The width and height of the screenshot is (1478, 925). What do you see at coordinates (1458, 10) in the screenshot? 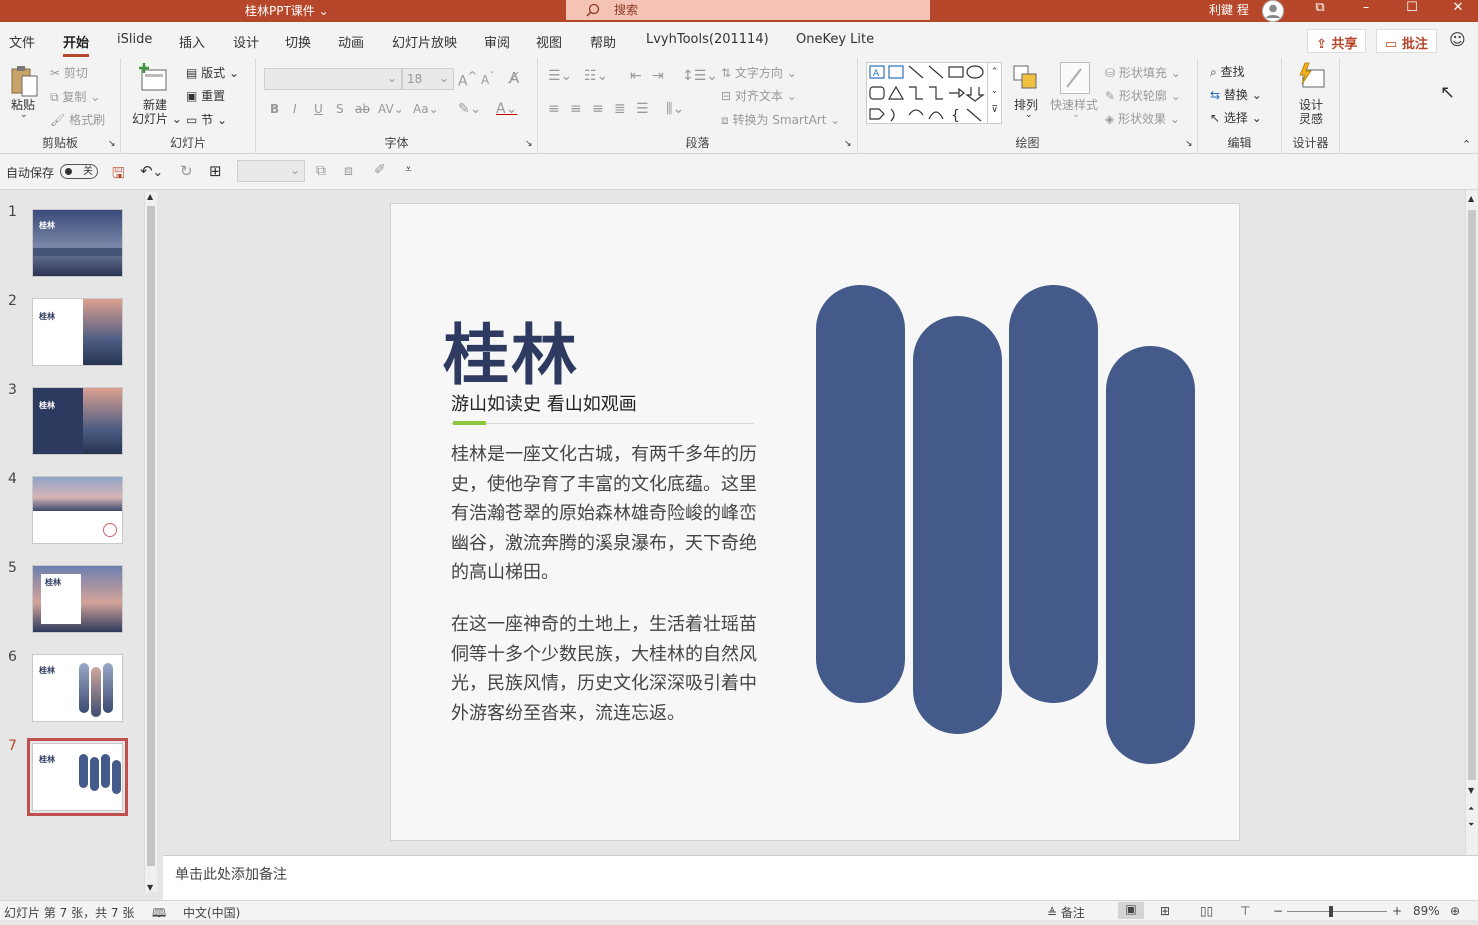
I see `close-button: ✕` at bounding box center [1458, 10].